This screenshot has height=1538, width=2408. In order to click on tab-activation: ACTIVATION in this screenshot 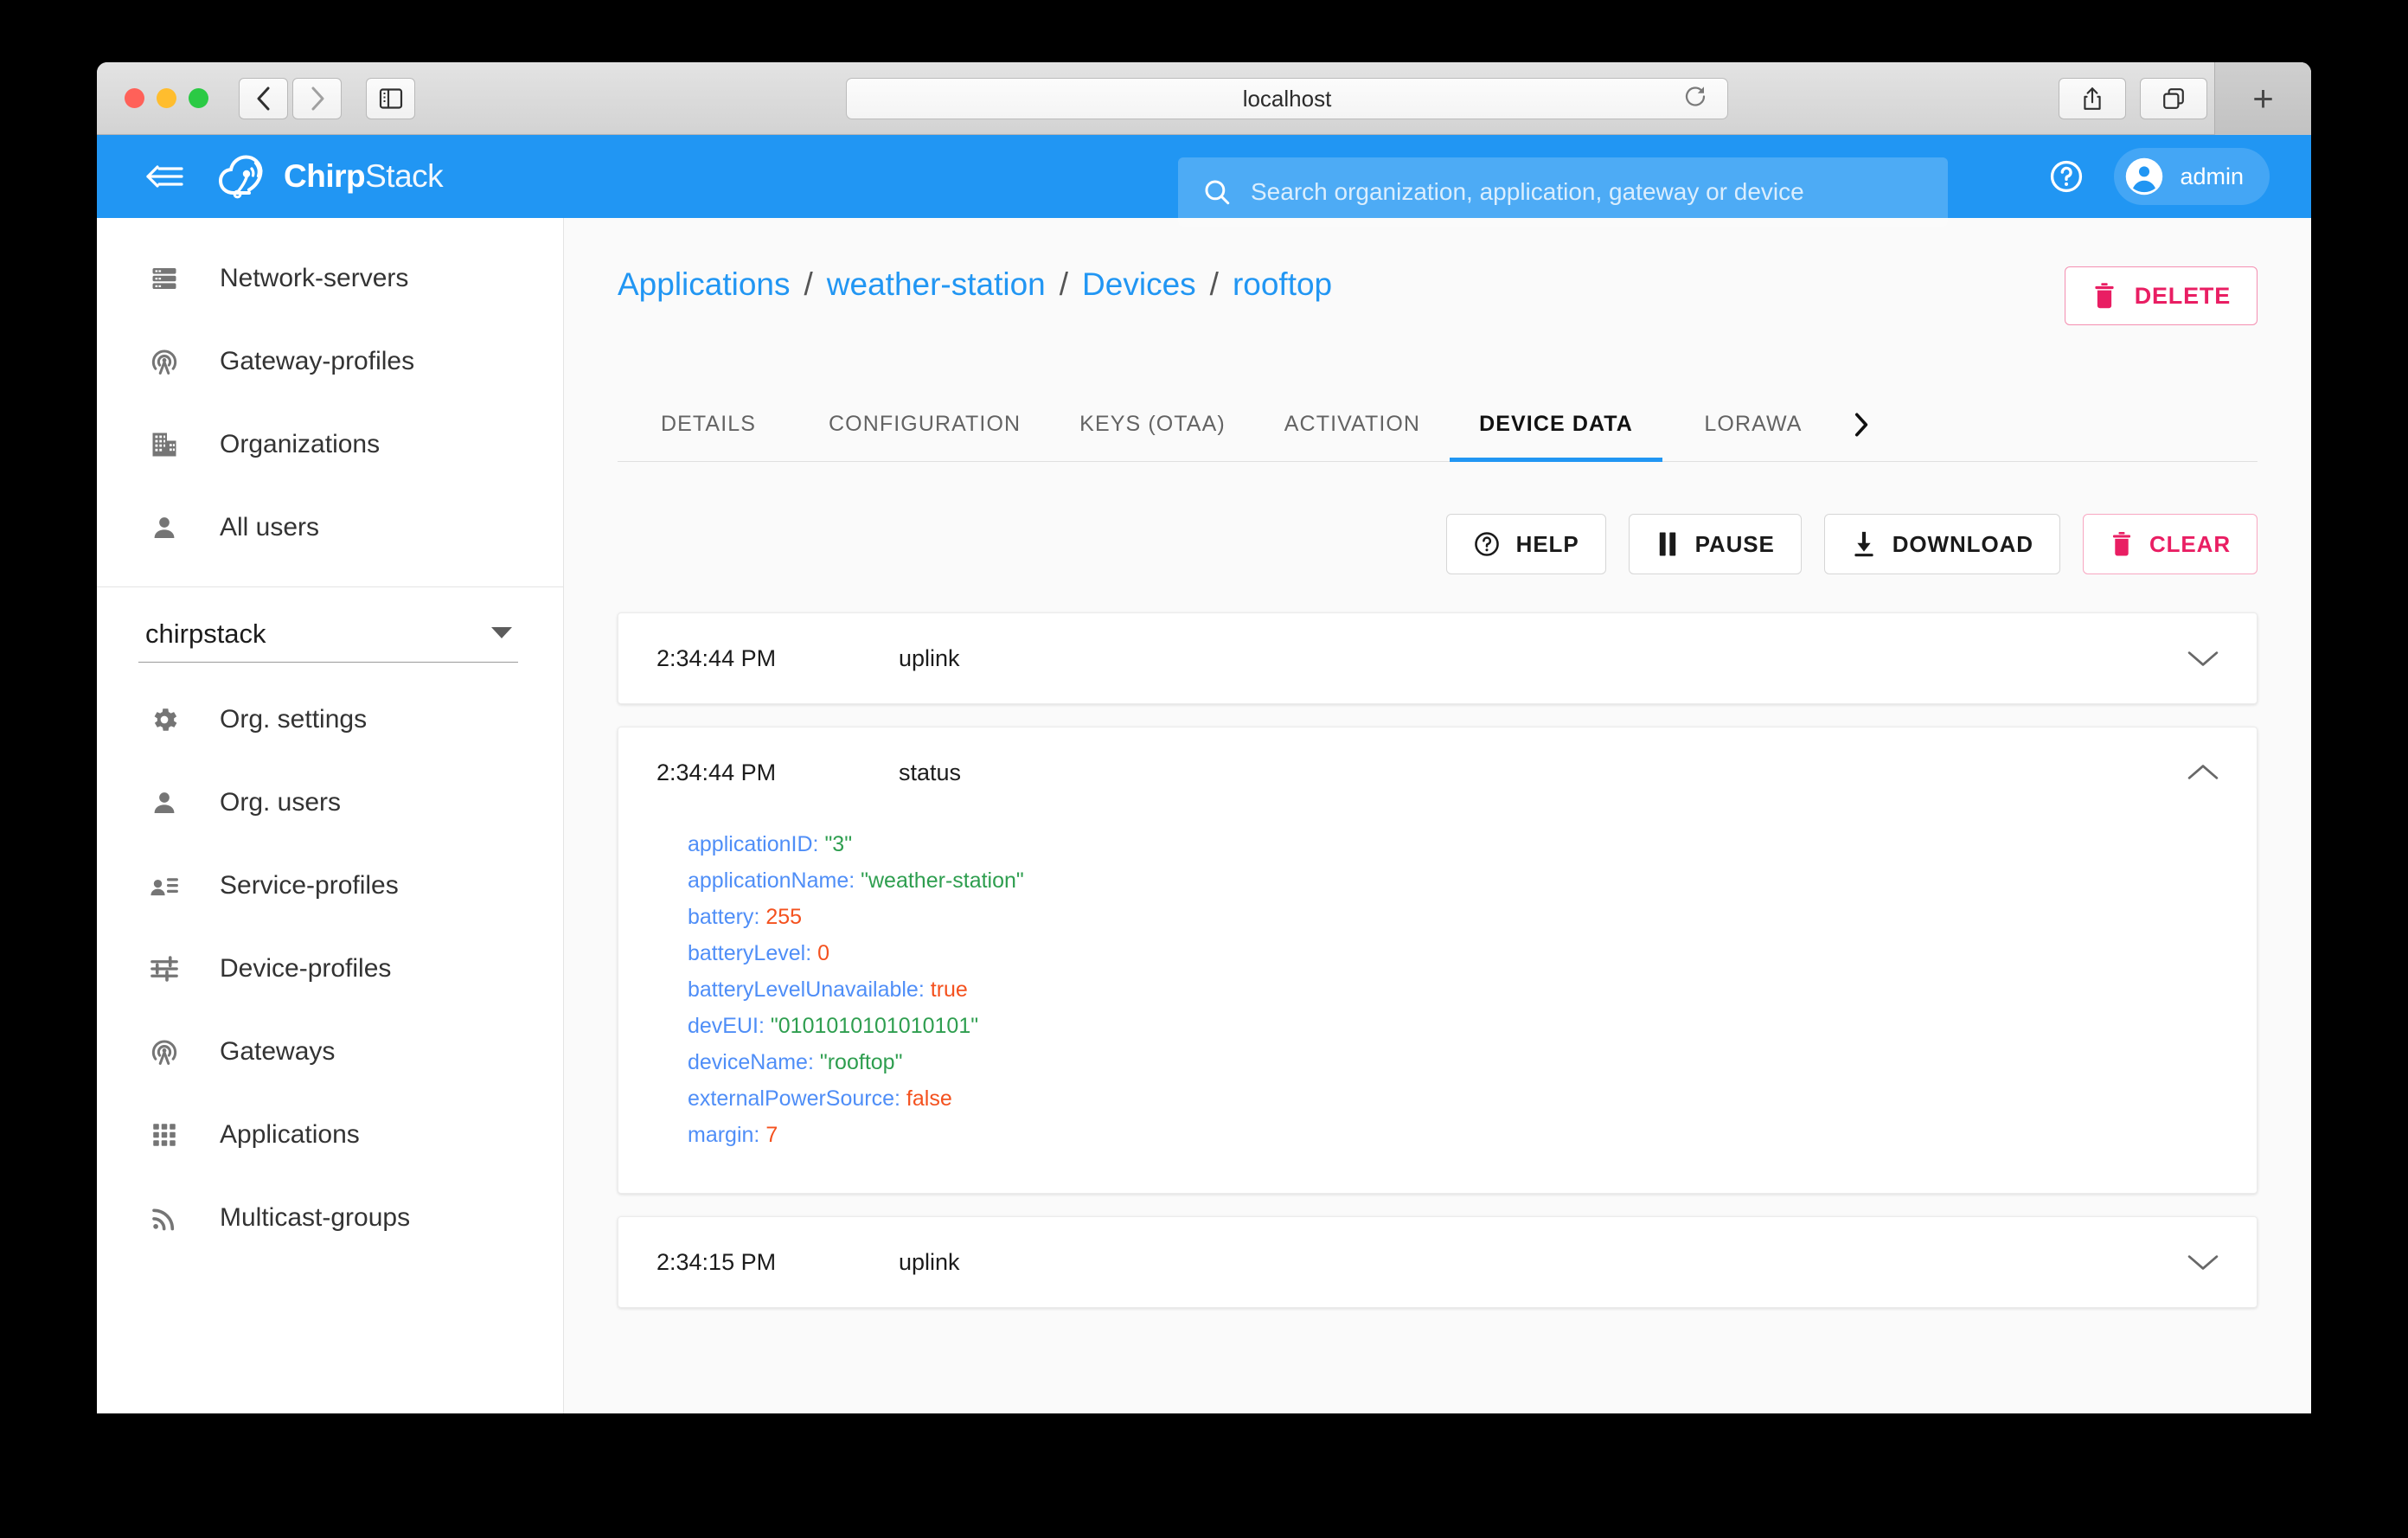, I will do `click(1352, 425)`.